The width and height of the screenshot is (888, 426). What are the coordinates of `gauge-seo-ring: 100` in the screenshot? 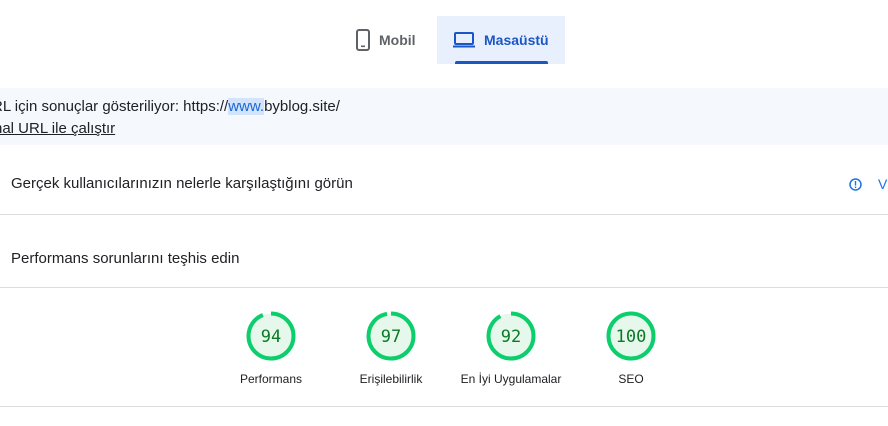 It's located at (631, 336).